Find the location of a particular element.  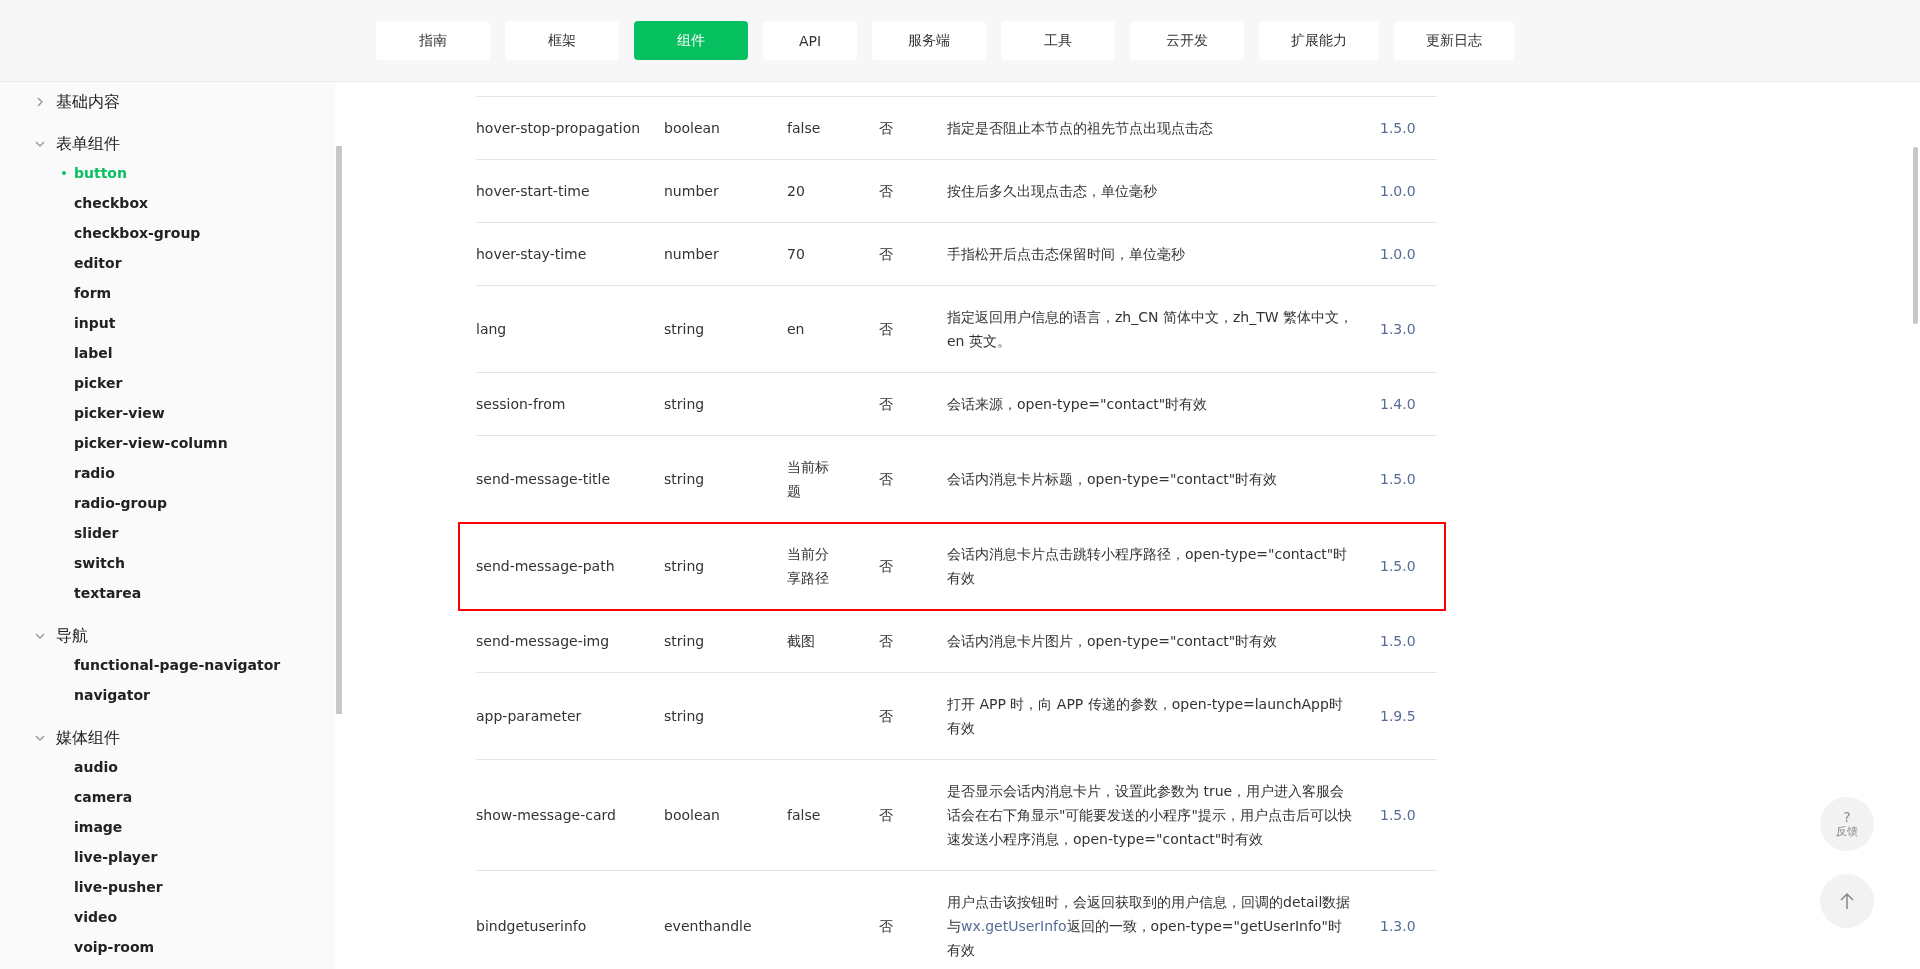

table-cell-text: eventhandle is located at coordinates (708, 926).